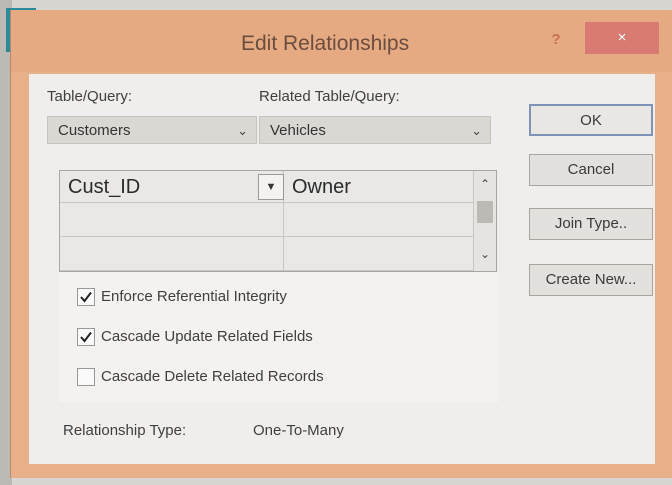 Image resolution: width=672 pixels, height=485 pixels. I want to click on cascade-update-label: Cascade Update Related Fields, so click(207, 336).